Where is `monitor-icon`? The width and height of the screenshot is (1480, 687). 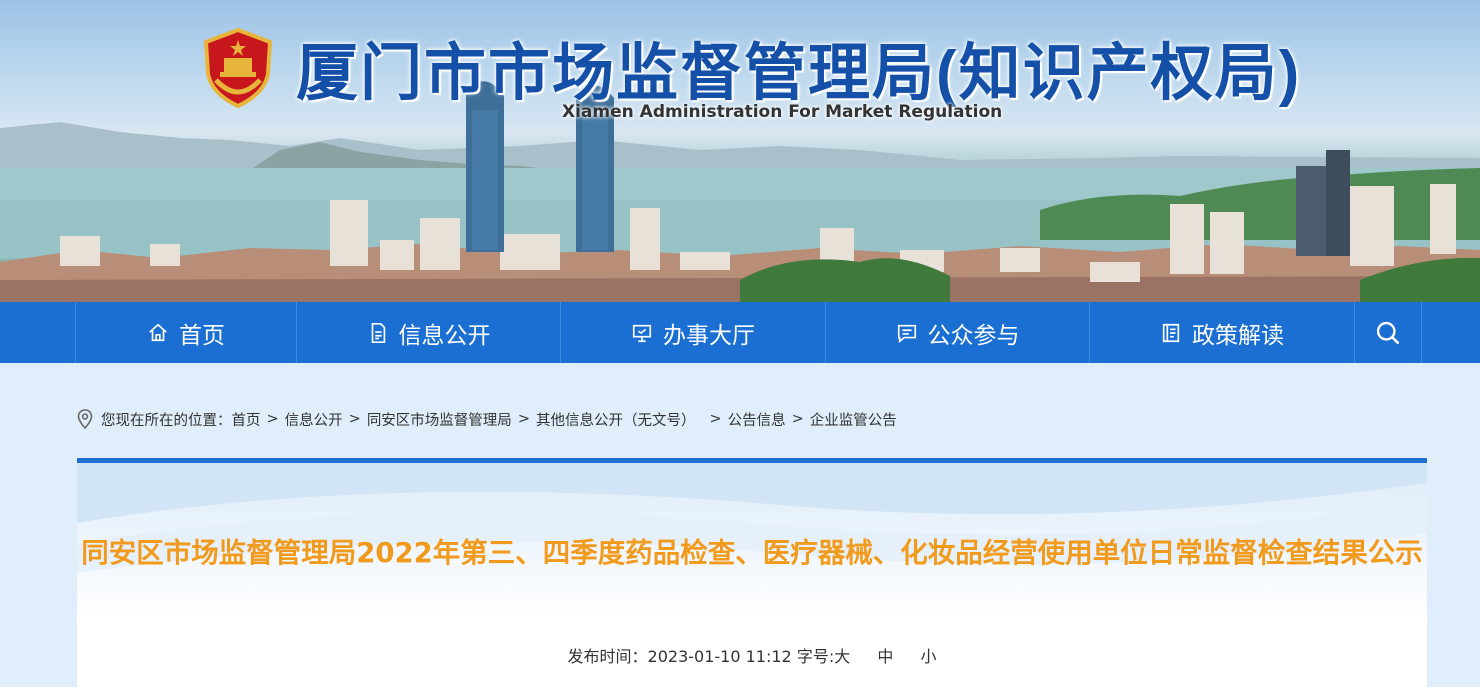
monitor-icon is located at coordinates (642, 333).